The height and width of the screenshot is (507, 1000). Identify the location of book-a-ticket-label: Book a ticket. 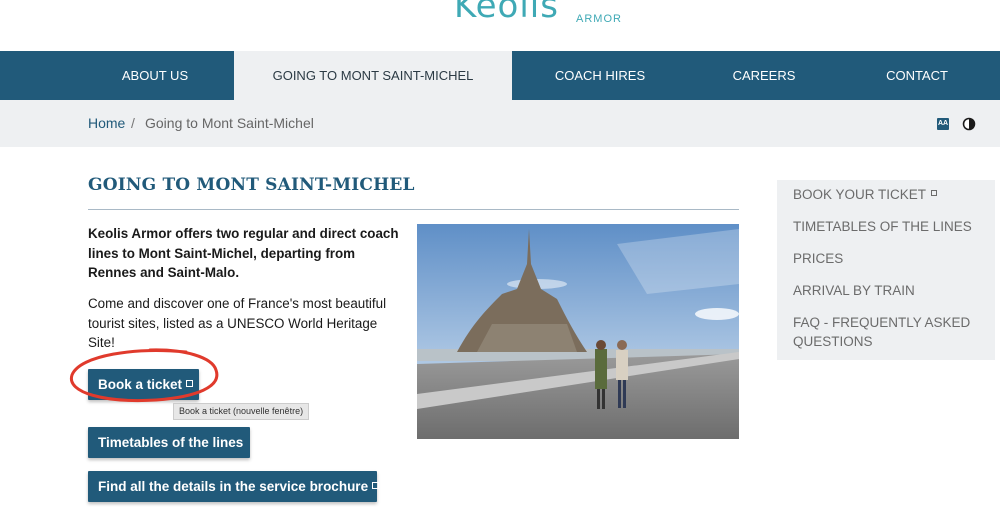
(140, 384).